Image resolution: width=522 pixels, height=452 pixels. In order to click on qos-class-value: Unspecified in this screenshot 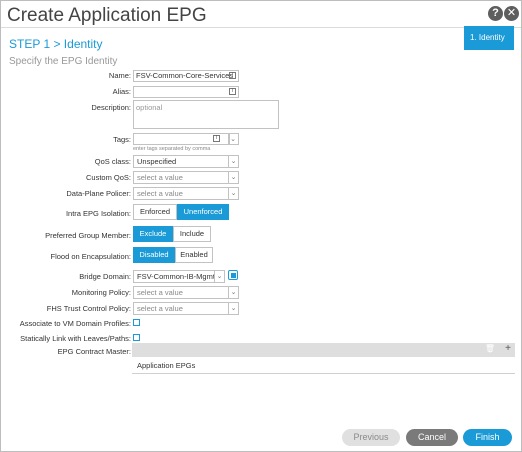, I will do `click(157, 161)`.